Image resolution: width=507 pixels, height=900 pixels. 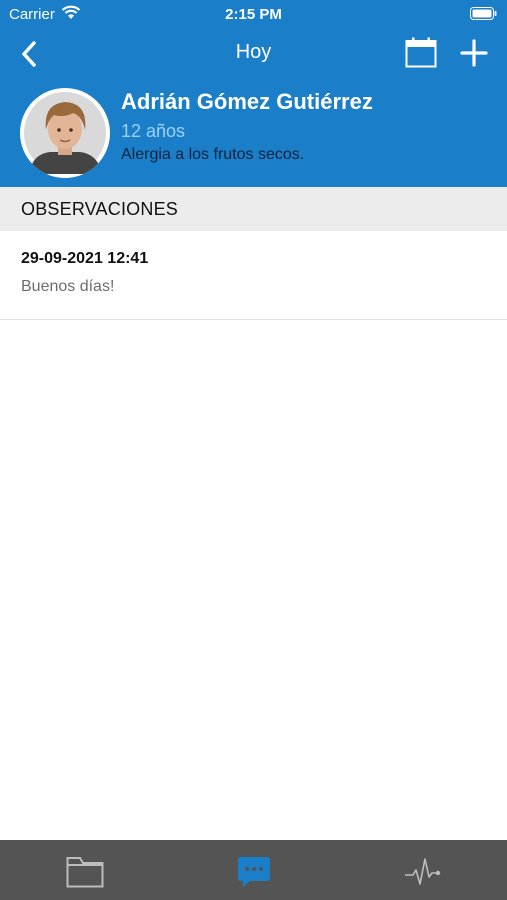 I want to click on chat-bubble-icon, so click(x=254, y=872).